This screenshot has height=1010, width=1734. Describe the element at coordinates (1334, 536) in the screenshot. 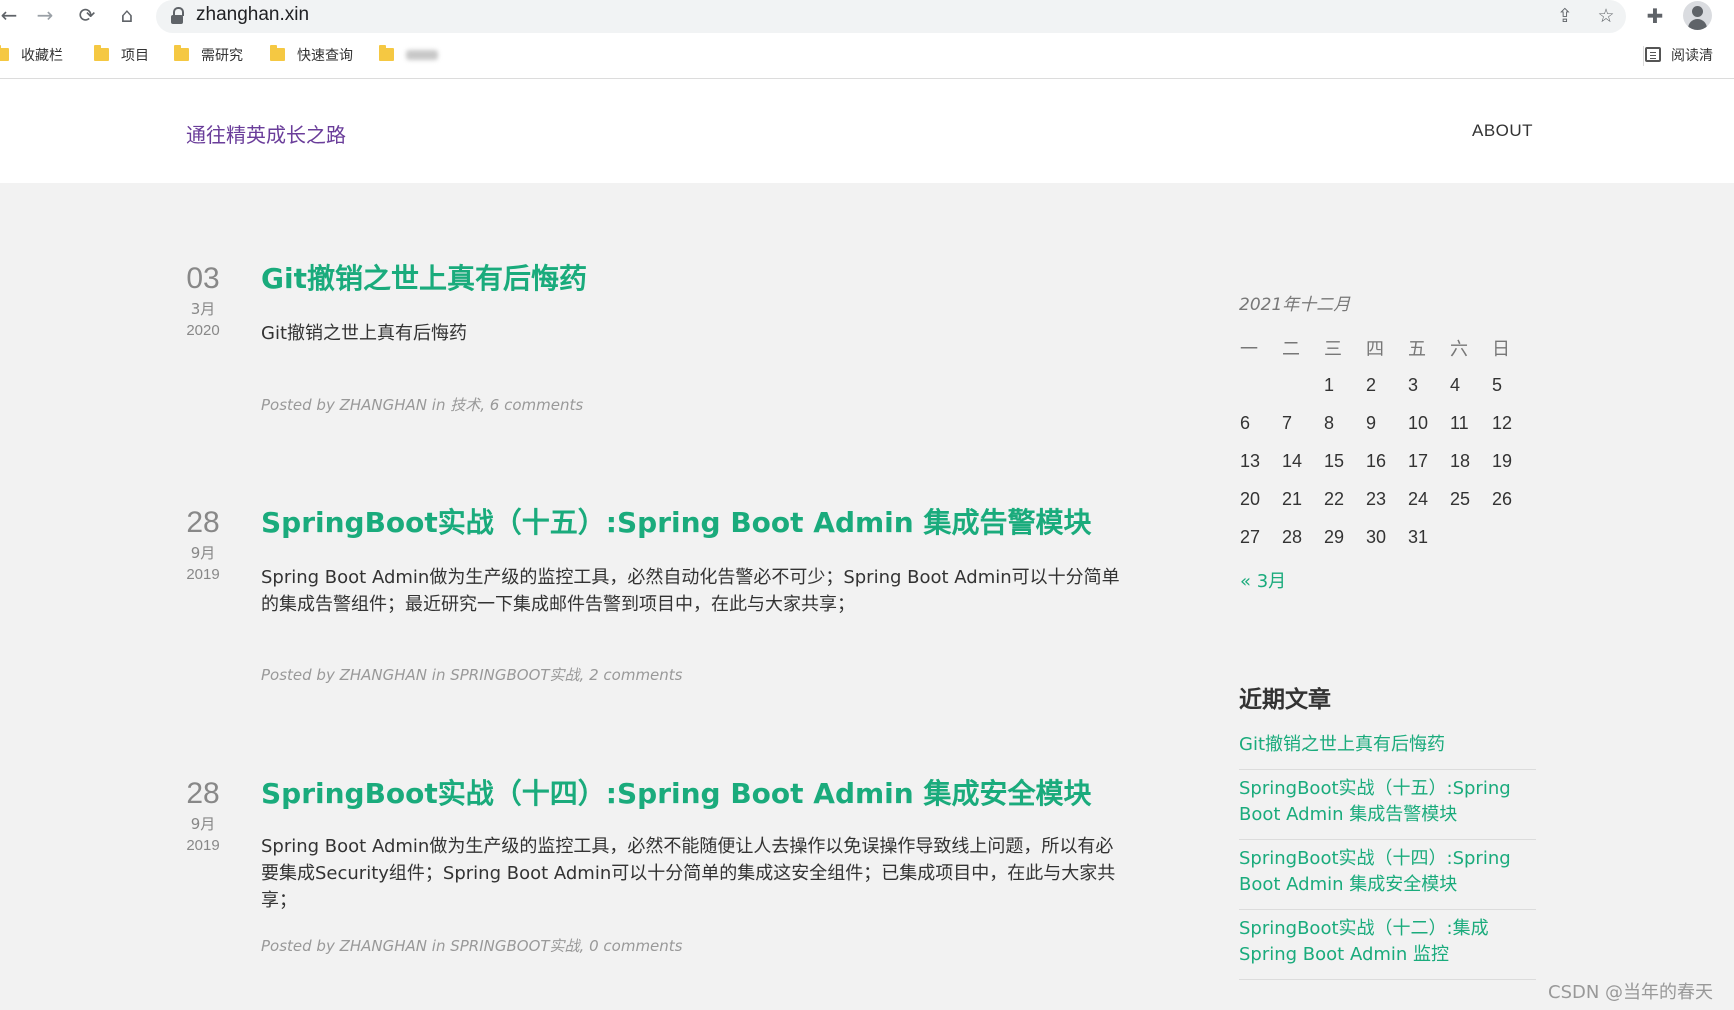

I see `calendar-day: 29` at that location.